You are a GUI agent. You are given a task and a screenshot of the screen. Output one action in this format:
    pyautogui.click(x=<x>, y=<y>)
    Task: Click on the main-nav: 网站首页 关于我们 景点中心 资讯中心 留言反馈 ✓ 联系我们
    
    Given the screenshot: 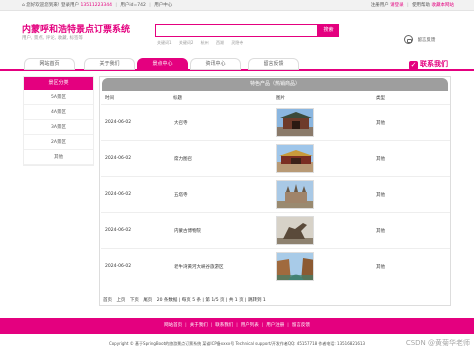 What is the action you would take?
    pyautogui.click(x=237, y=64)
    